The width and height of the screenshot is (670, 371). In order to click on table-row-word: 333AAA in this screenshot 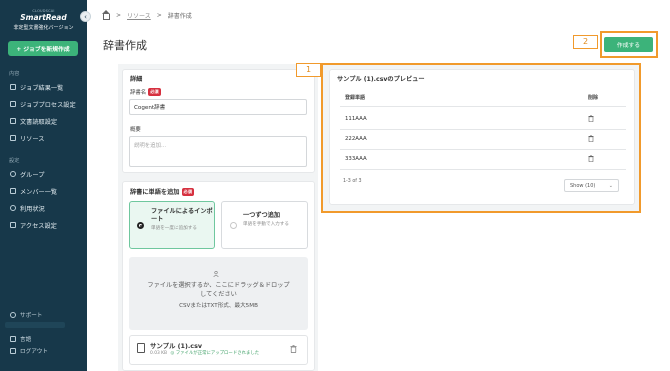, I will do `click(356, 159)`.